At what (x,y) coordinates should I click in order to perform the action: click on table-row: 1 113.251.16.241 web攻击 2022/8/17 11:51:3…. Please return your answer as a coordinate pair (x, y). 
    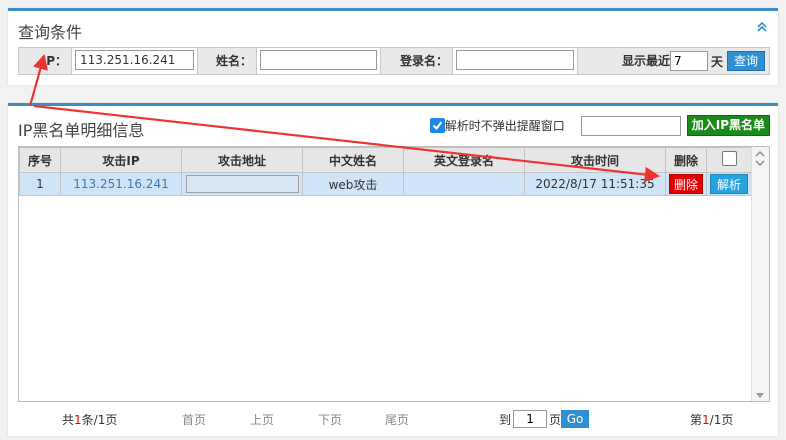
    Looking at the image, I should click on (385, 184).